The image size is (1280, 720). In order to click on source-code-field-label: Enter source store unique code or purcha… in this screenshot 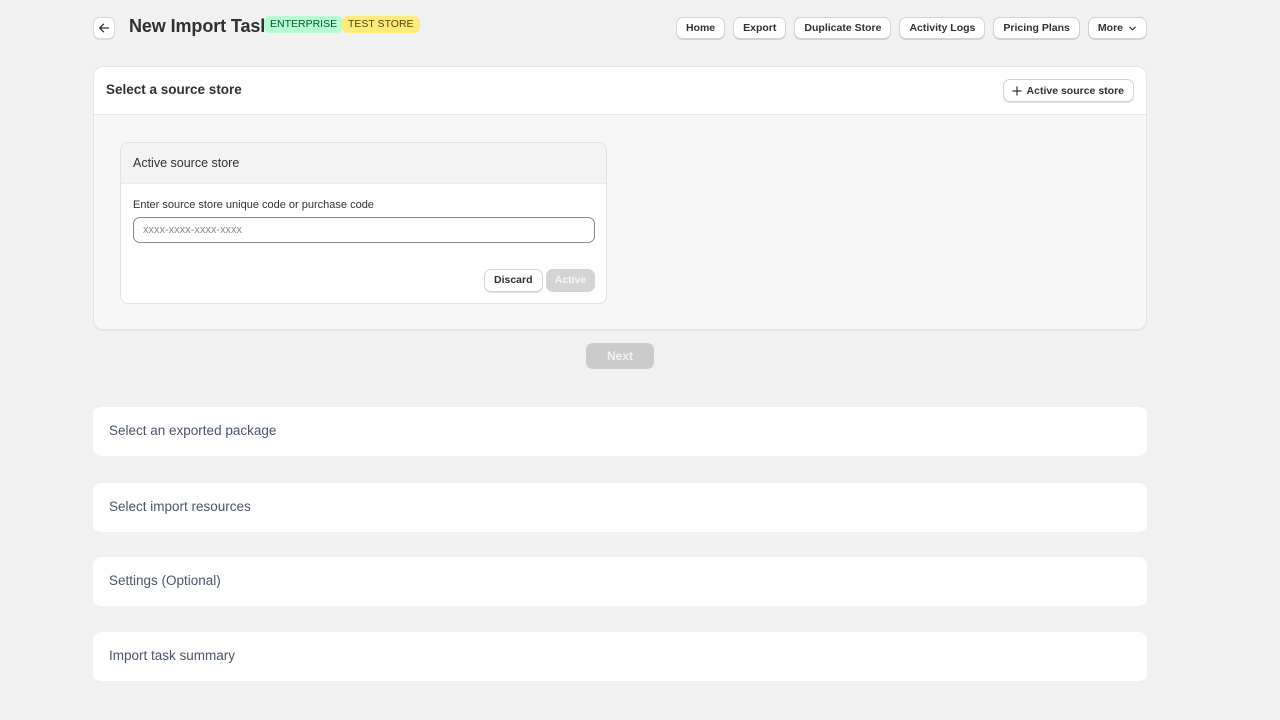, I will do `click(253, 205)`.